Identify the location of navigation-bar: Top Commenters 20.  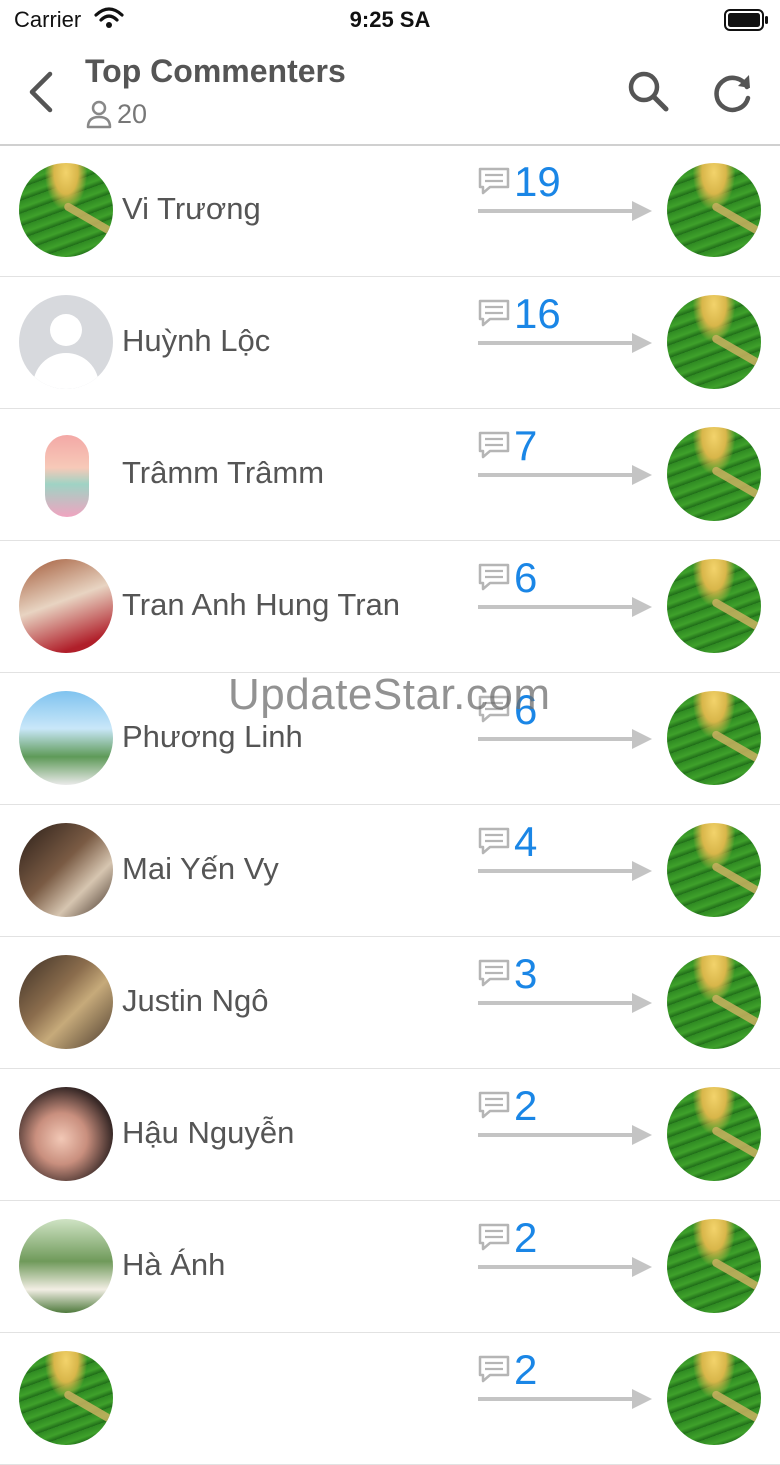
(390, 93).